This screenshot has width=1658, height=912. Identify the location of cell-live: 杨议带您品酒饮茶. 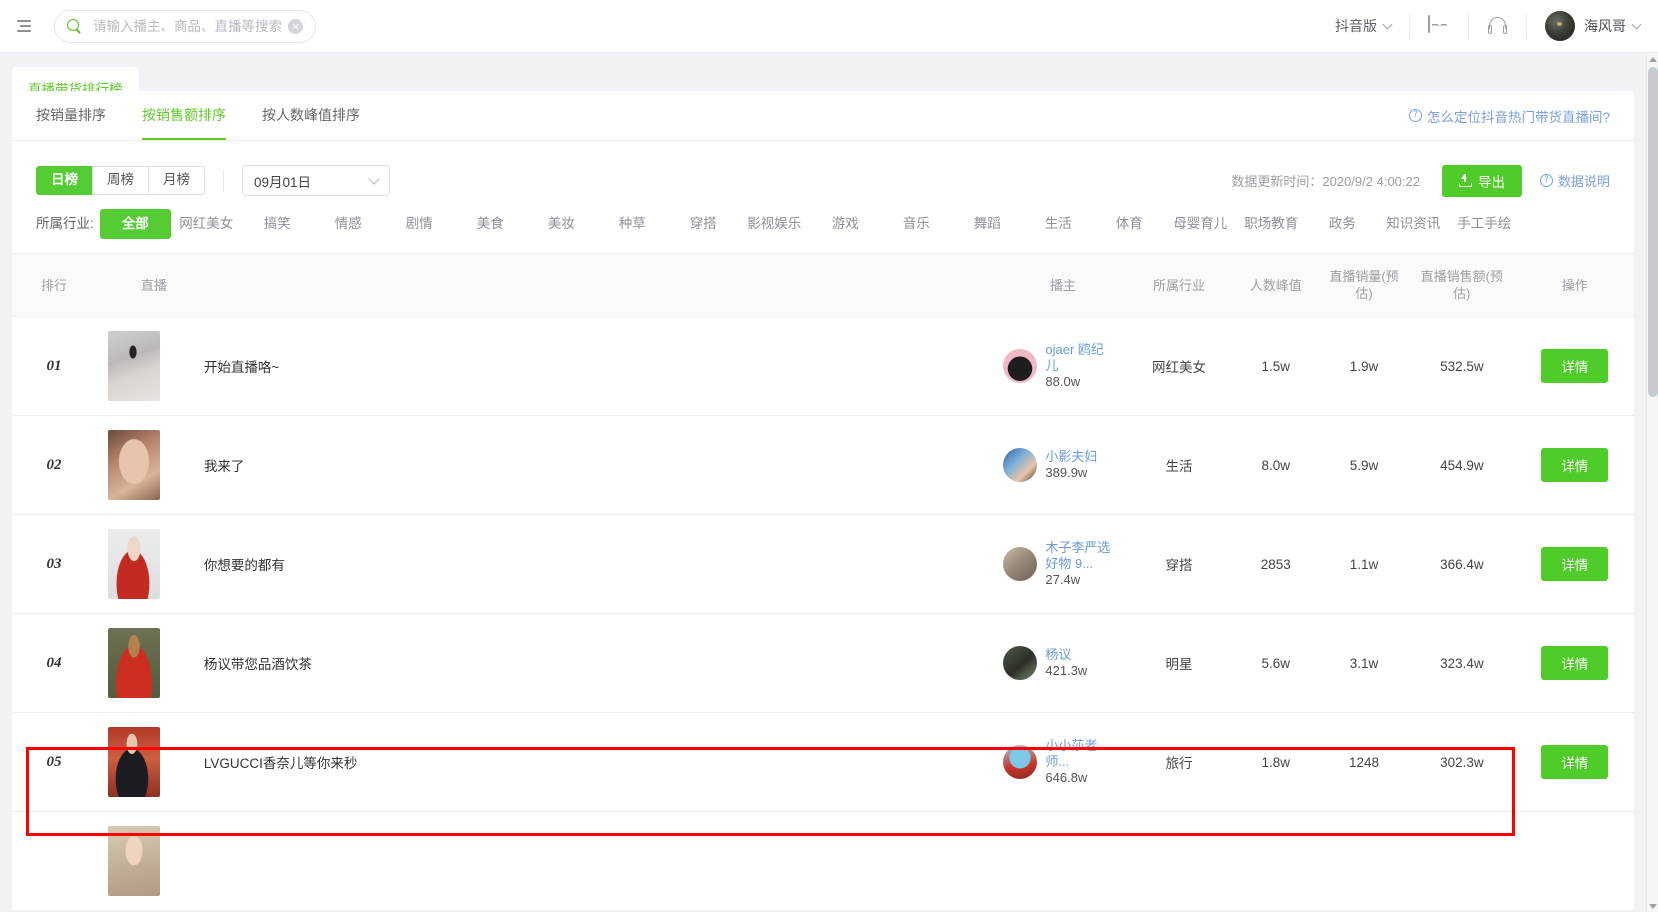
(547, 663).